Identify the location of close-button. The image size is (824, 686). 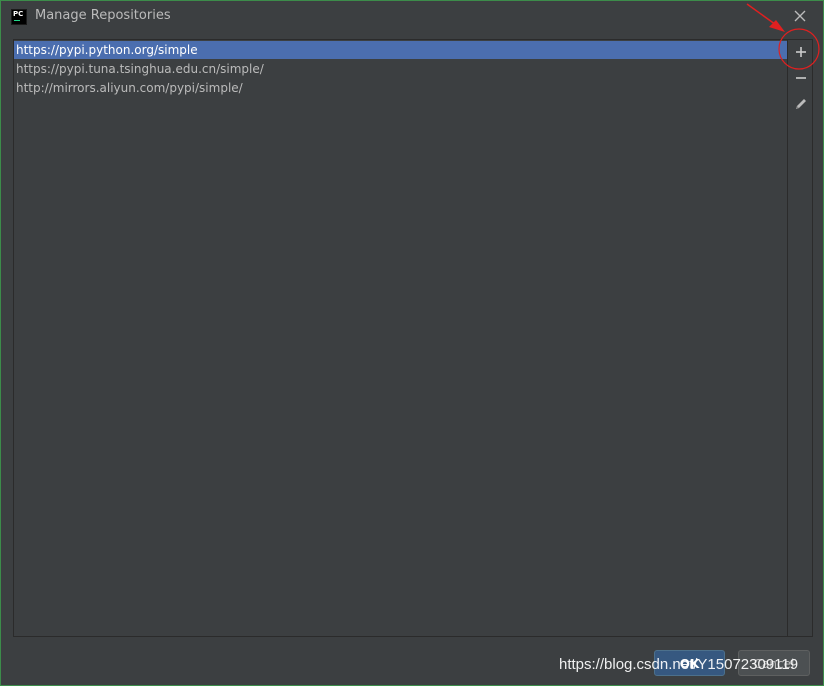
(800, 16).